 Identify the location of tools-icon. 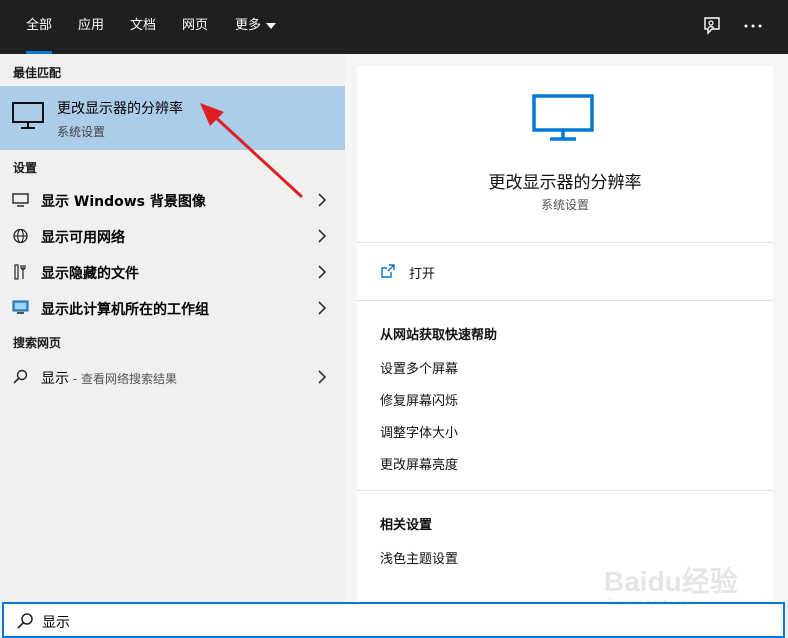
(20, 272).